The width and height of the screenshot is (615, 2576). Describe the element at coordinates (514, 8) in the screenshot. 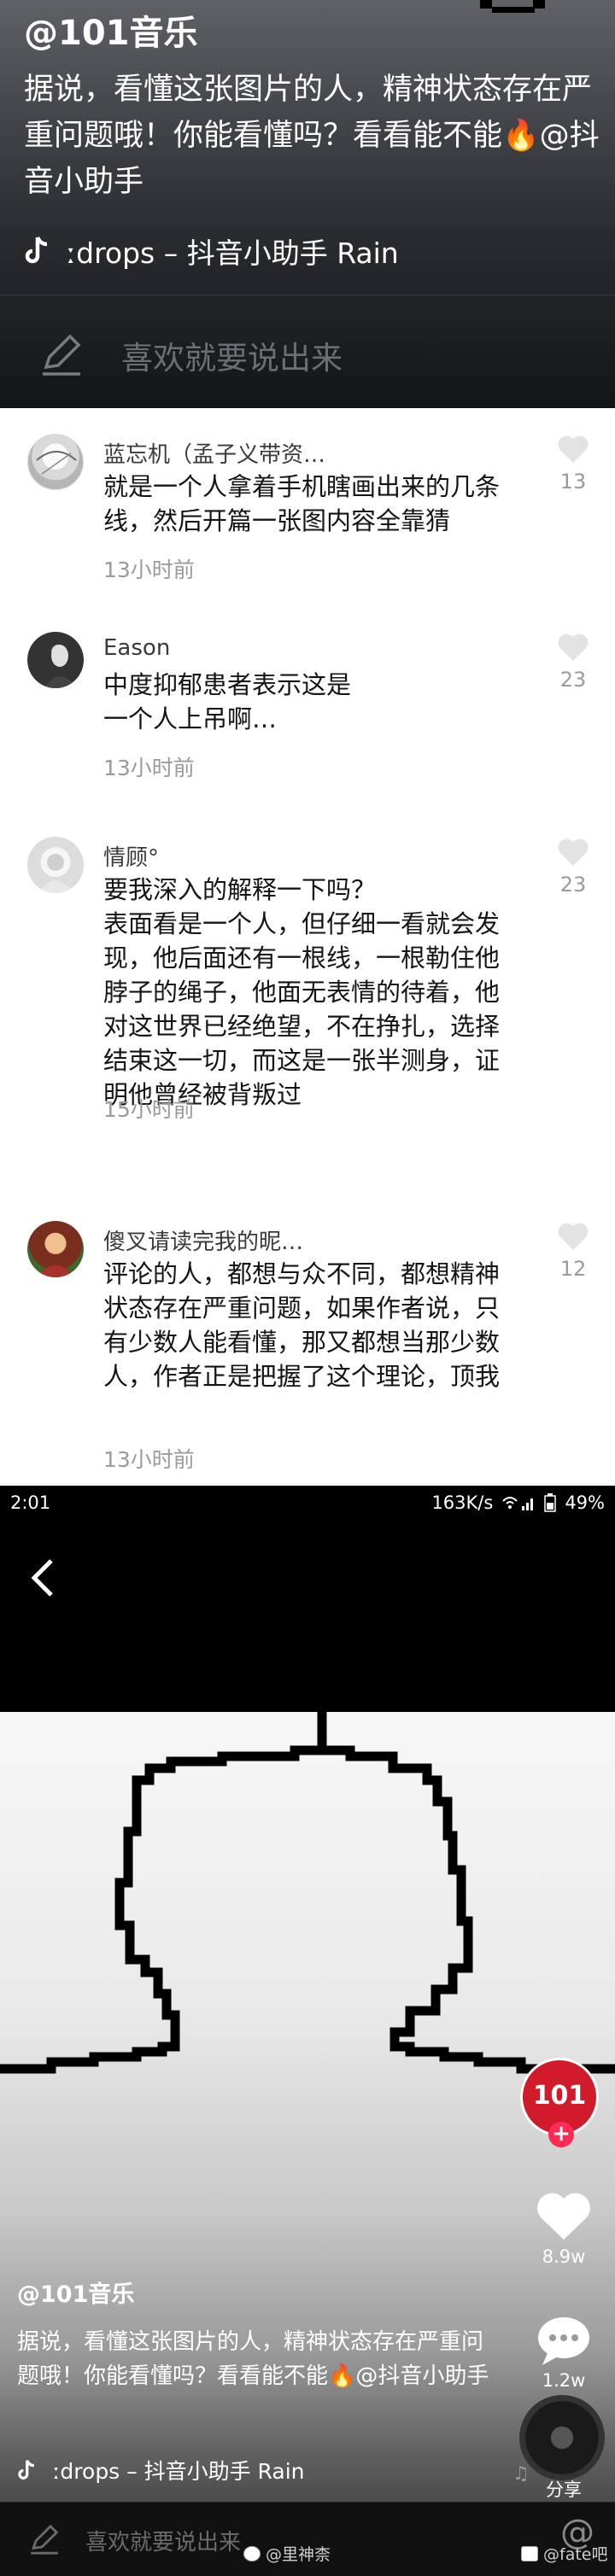

I see `figure-fragment` at that location.